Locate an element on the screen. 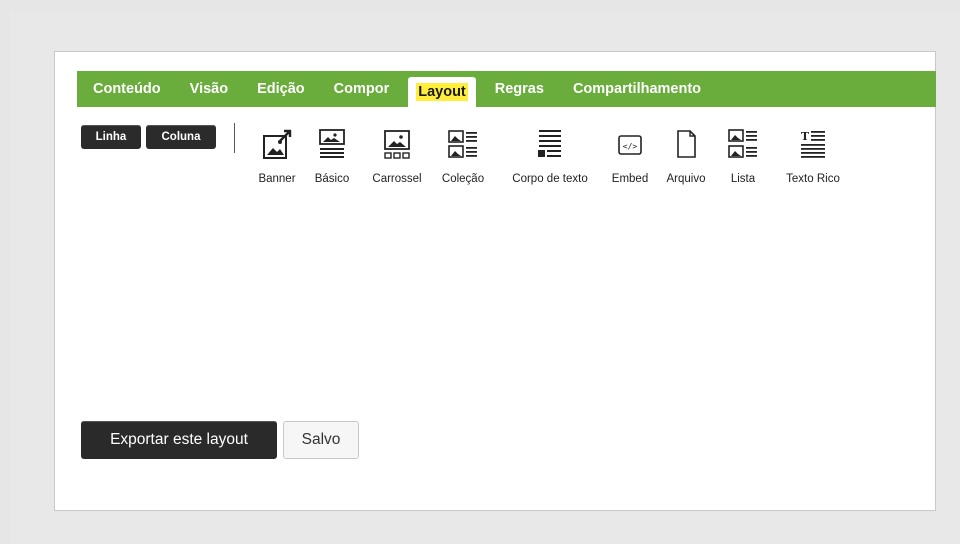 The height and width of the screenshot is (544, 960). tab-compartilhamento: Compartilhamento is located at coordinates (637, 89).